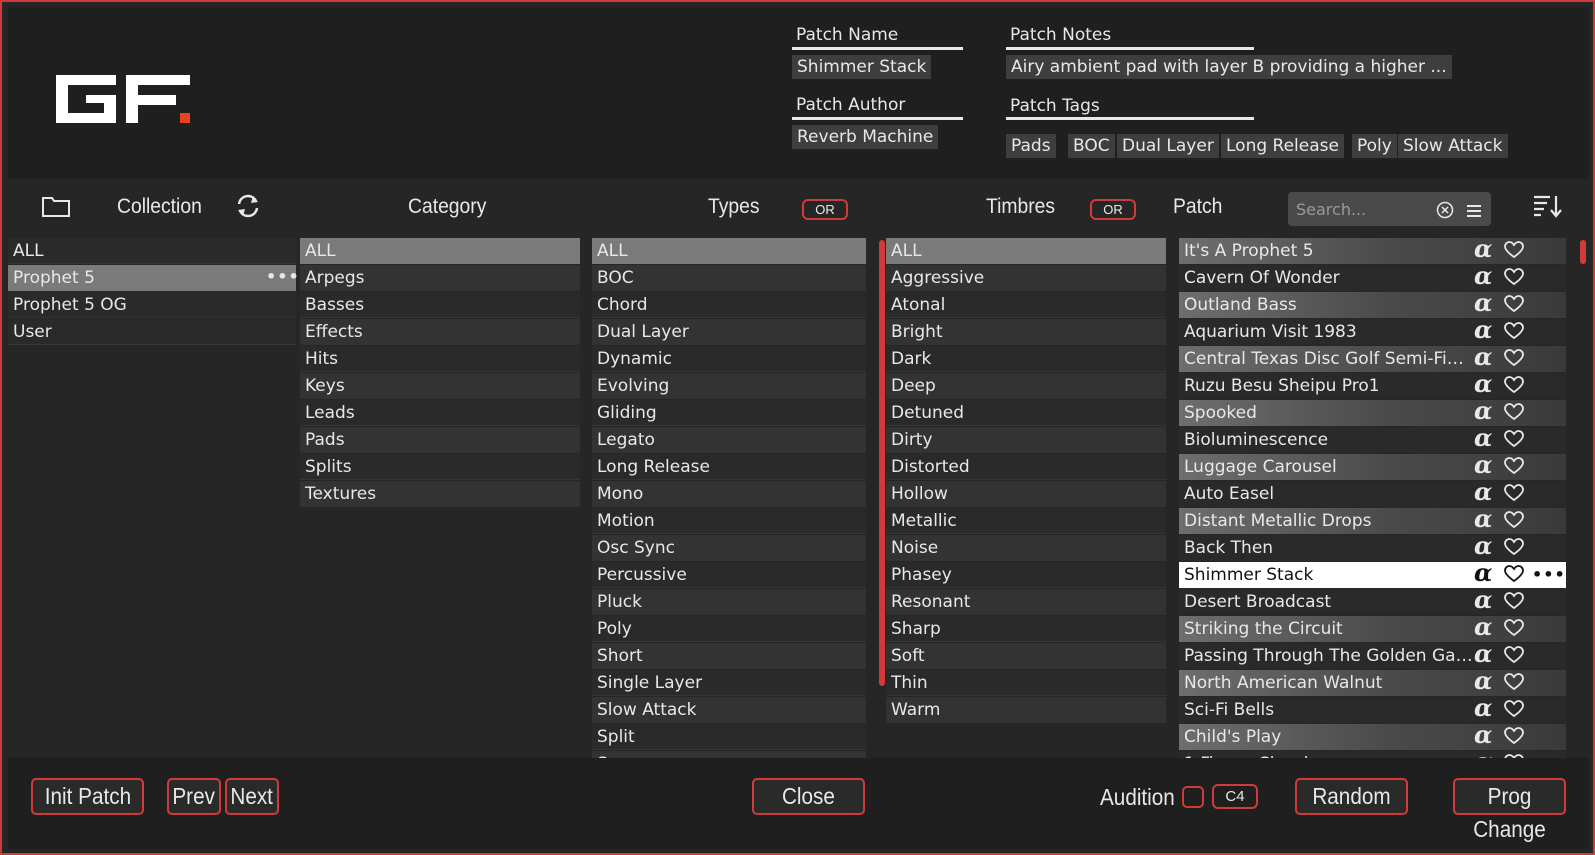 The height and width of the screenshot is (855, 1595). I want to click on patch-row: Striking the Circuit α, so click(1372, 629).